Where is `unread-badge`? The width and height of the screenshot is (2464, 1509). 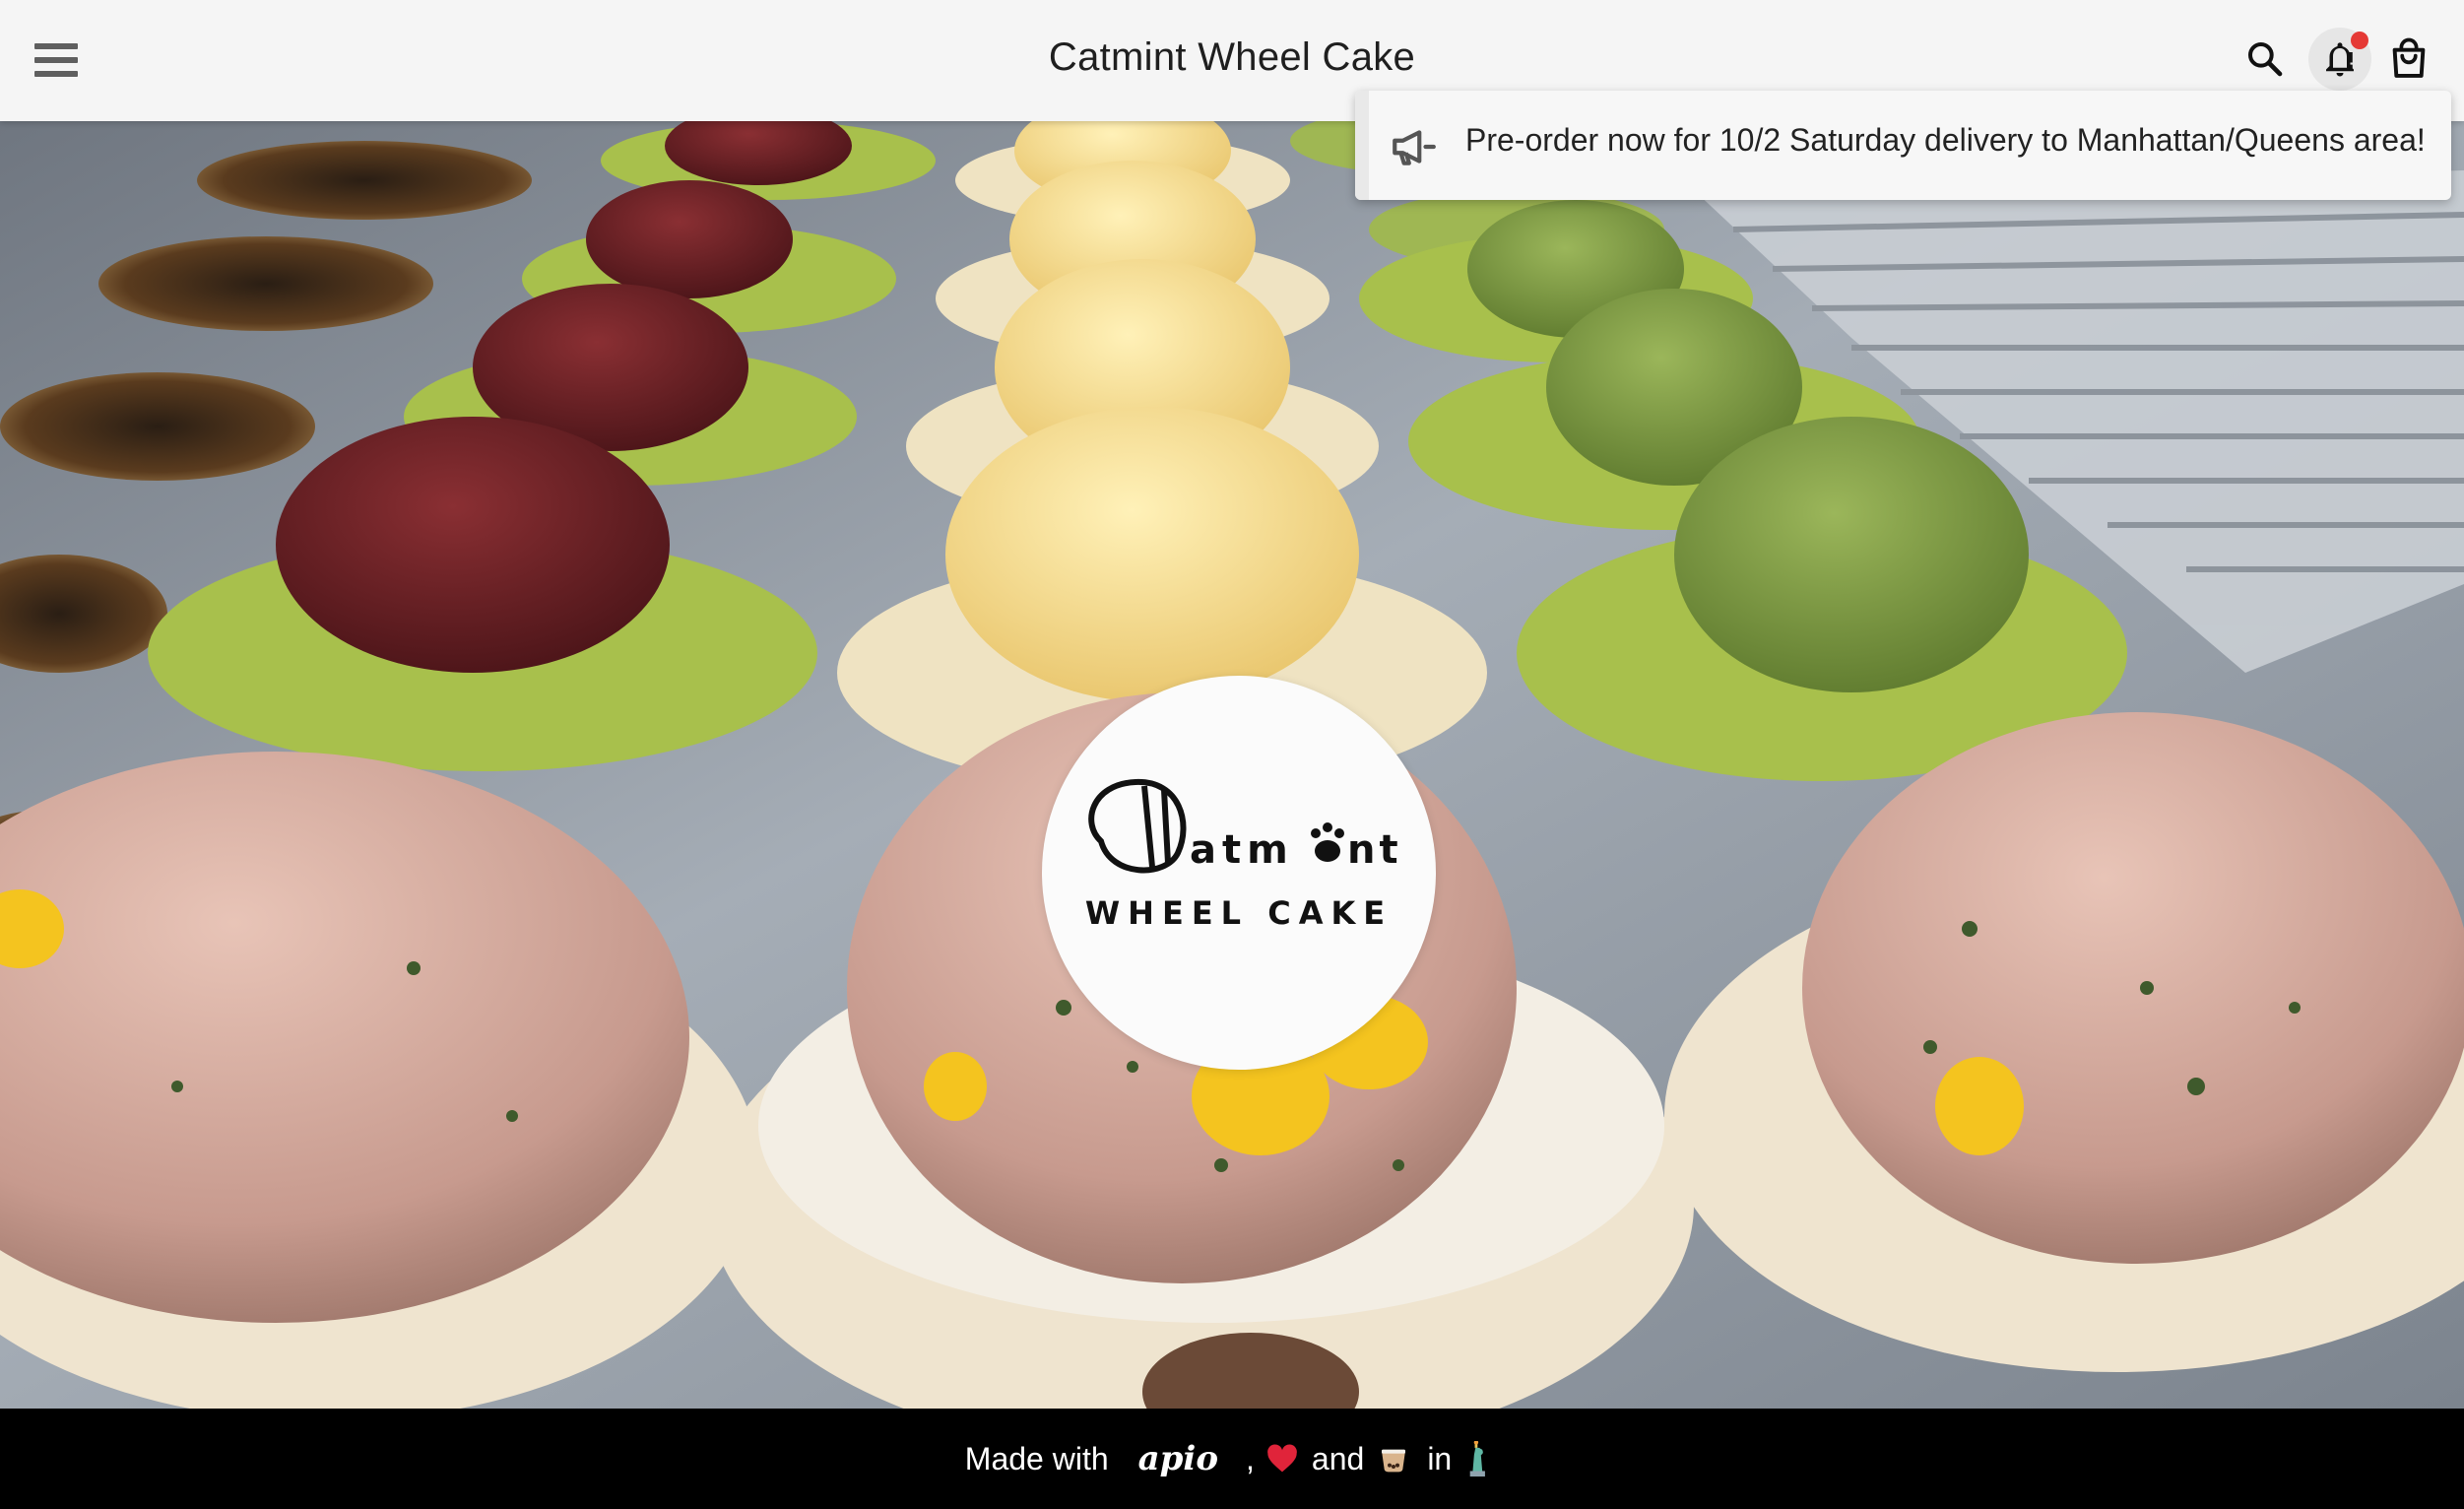 unread-badge is located at coordinates (2360, 40).